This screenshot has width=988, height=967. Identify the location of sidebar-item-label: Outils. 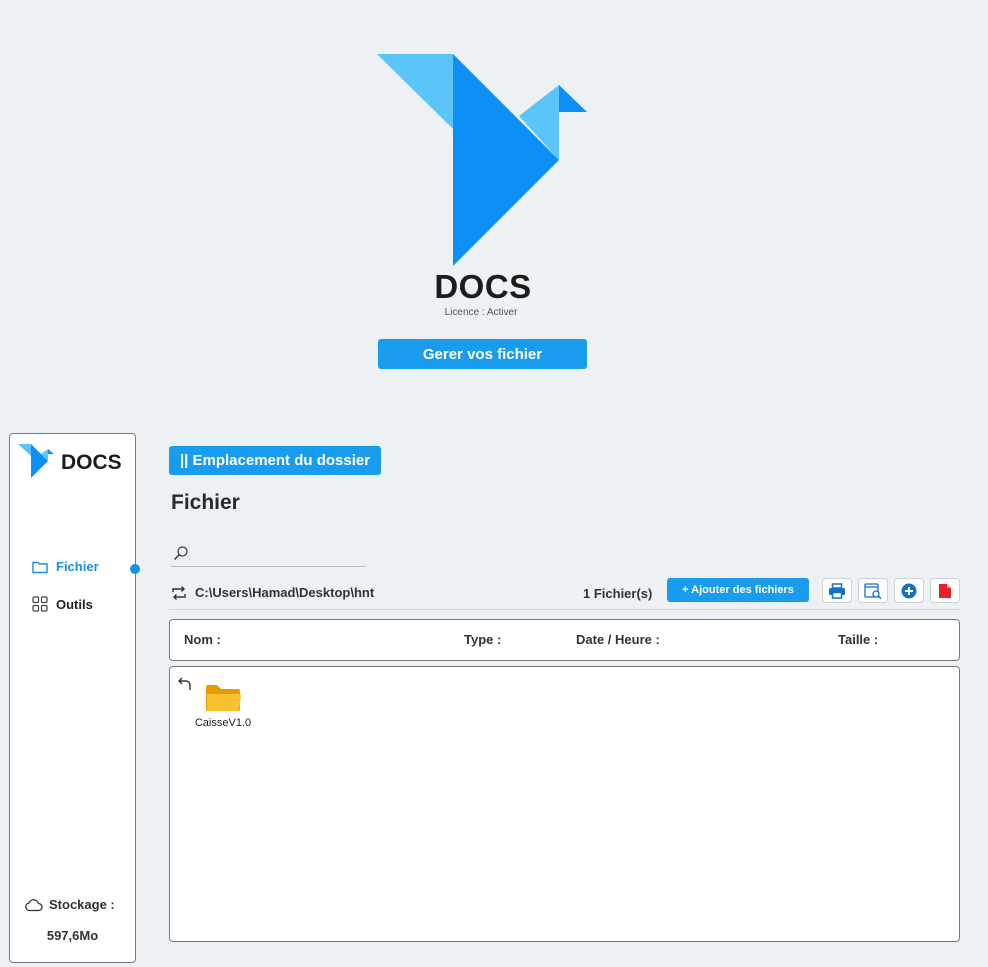
(74, 604).